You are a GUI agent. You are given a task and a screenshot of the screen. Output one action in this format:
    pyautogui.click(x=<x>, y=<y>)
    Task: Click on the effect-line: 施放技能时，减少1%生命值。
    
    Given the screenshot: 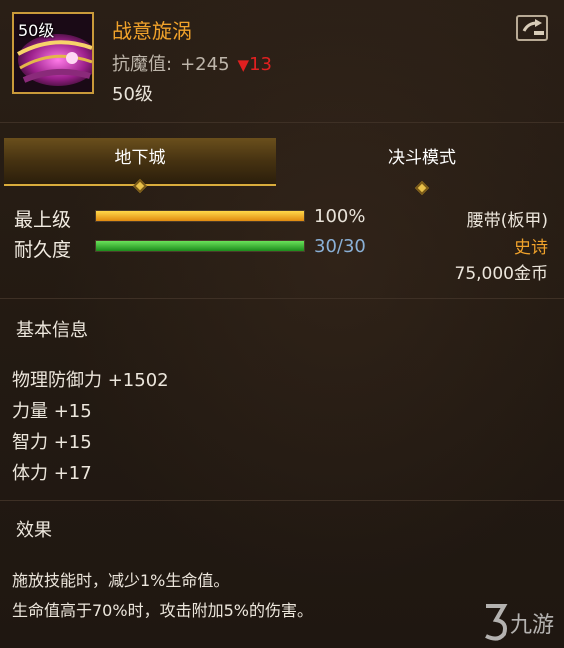 What is the action you would take?
    pyautogui.click(x=121, y=580)
    